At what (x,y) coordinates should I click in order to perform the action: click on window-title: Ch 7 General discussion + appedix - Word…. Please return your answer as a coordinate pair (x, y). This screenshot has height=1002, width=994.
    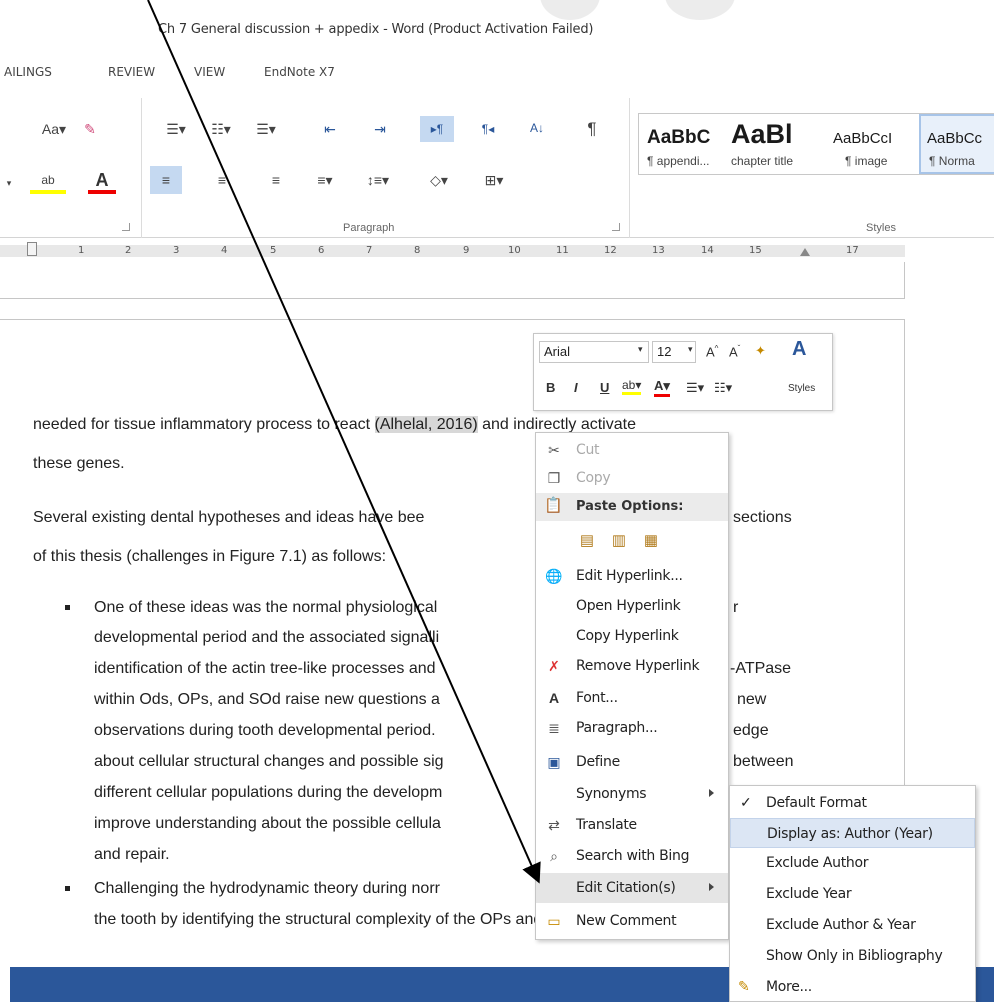
    Looking at the image, I should click on (376, 29).